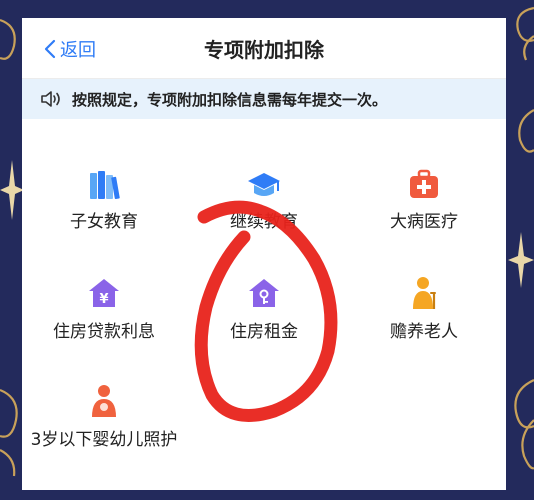  I want to click on item-child-education: 子女教育, so click(104, 200).